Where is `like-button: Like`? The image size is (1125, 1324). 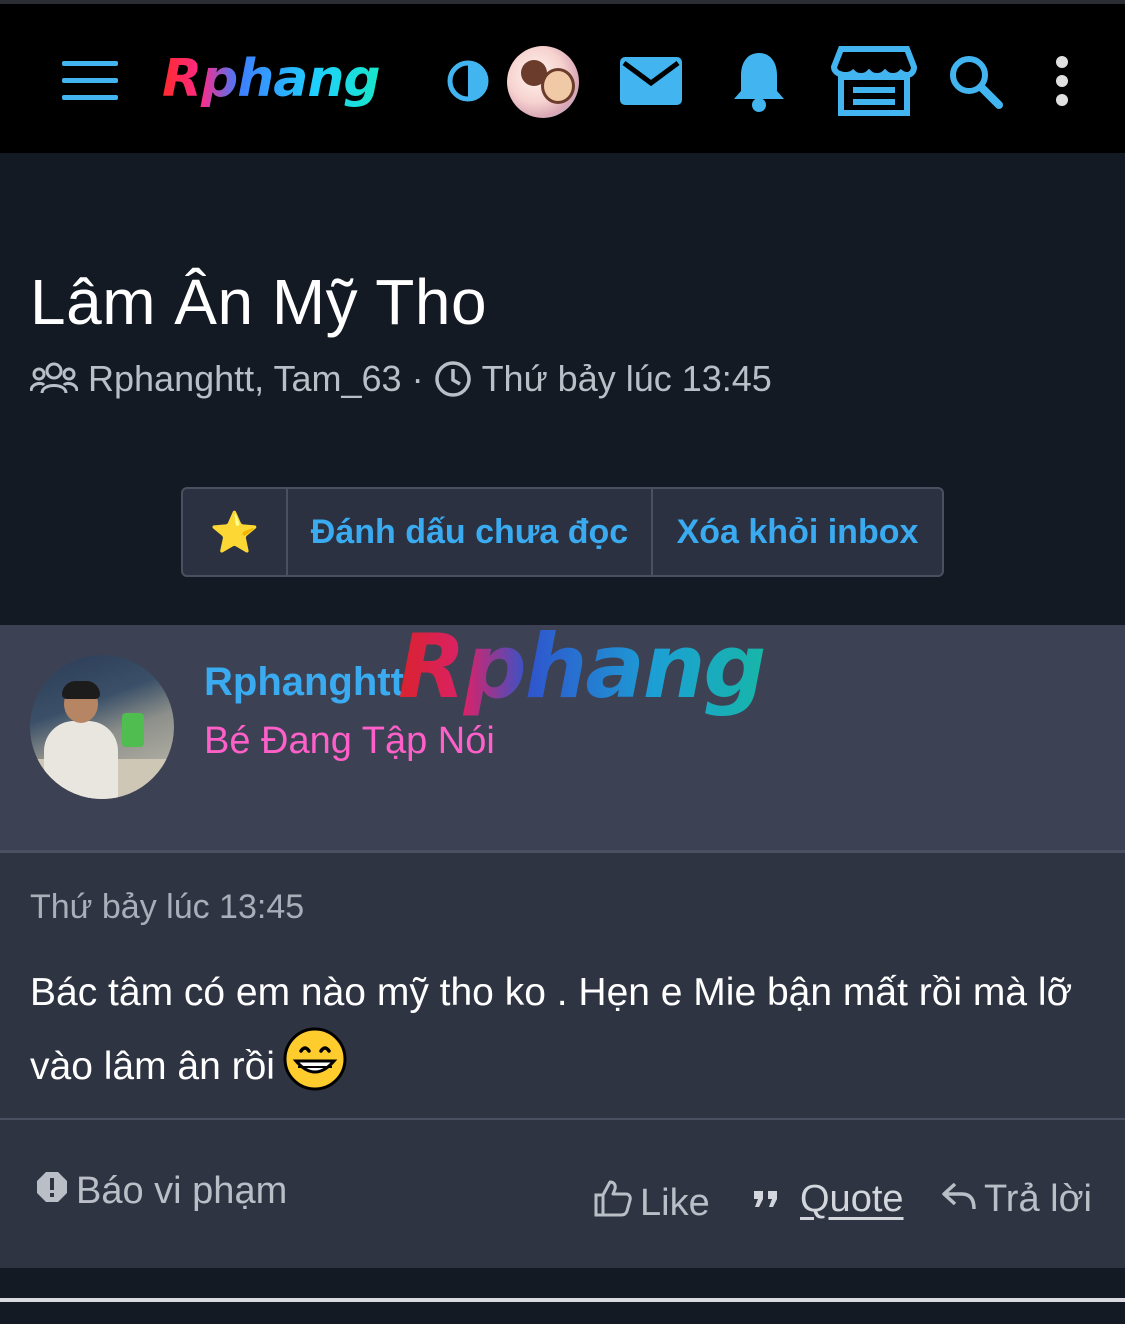 like-button: Like is located at coordinates (651, 1203).